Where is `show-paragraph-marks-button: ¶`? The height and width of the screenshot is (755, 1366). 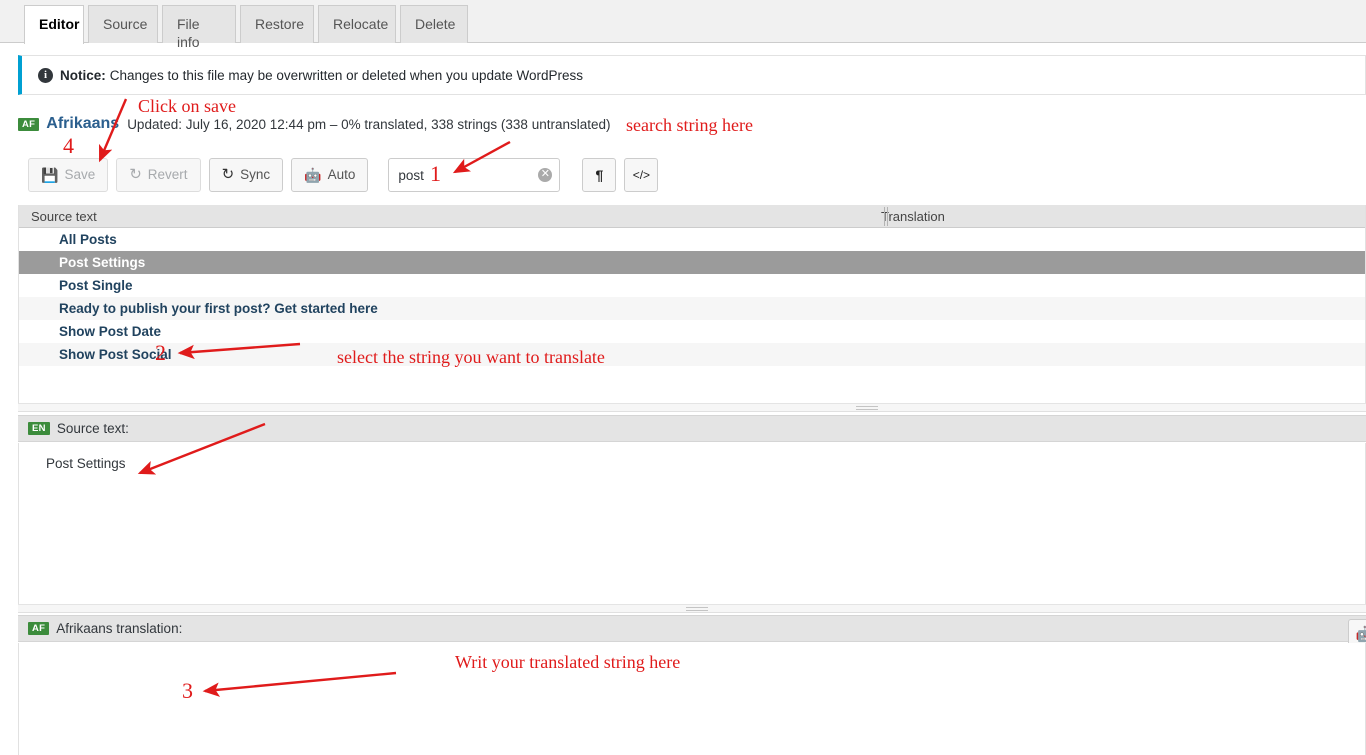
show-paragraph-marks-button: ¶ is located at coordinates (599, 175).